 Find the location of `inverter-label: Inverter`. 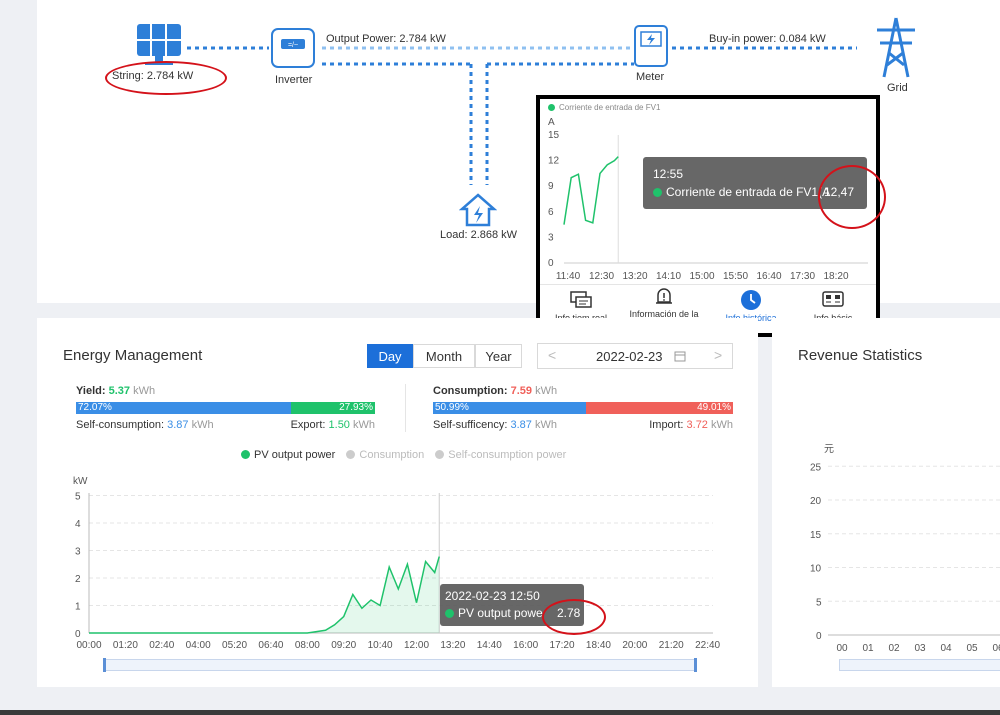

inverter-label: Inverter is located at coordinates (294, 80).